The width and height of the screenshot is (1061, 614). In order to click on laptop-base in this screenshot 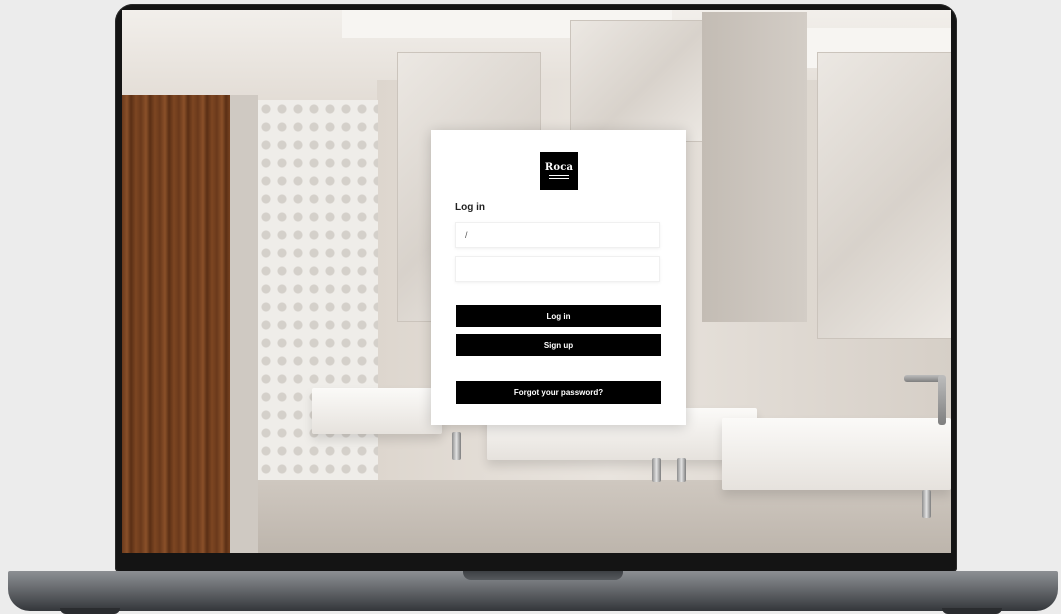, I will do `click(533, 591)`.